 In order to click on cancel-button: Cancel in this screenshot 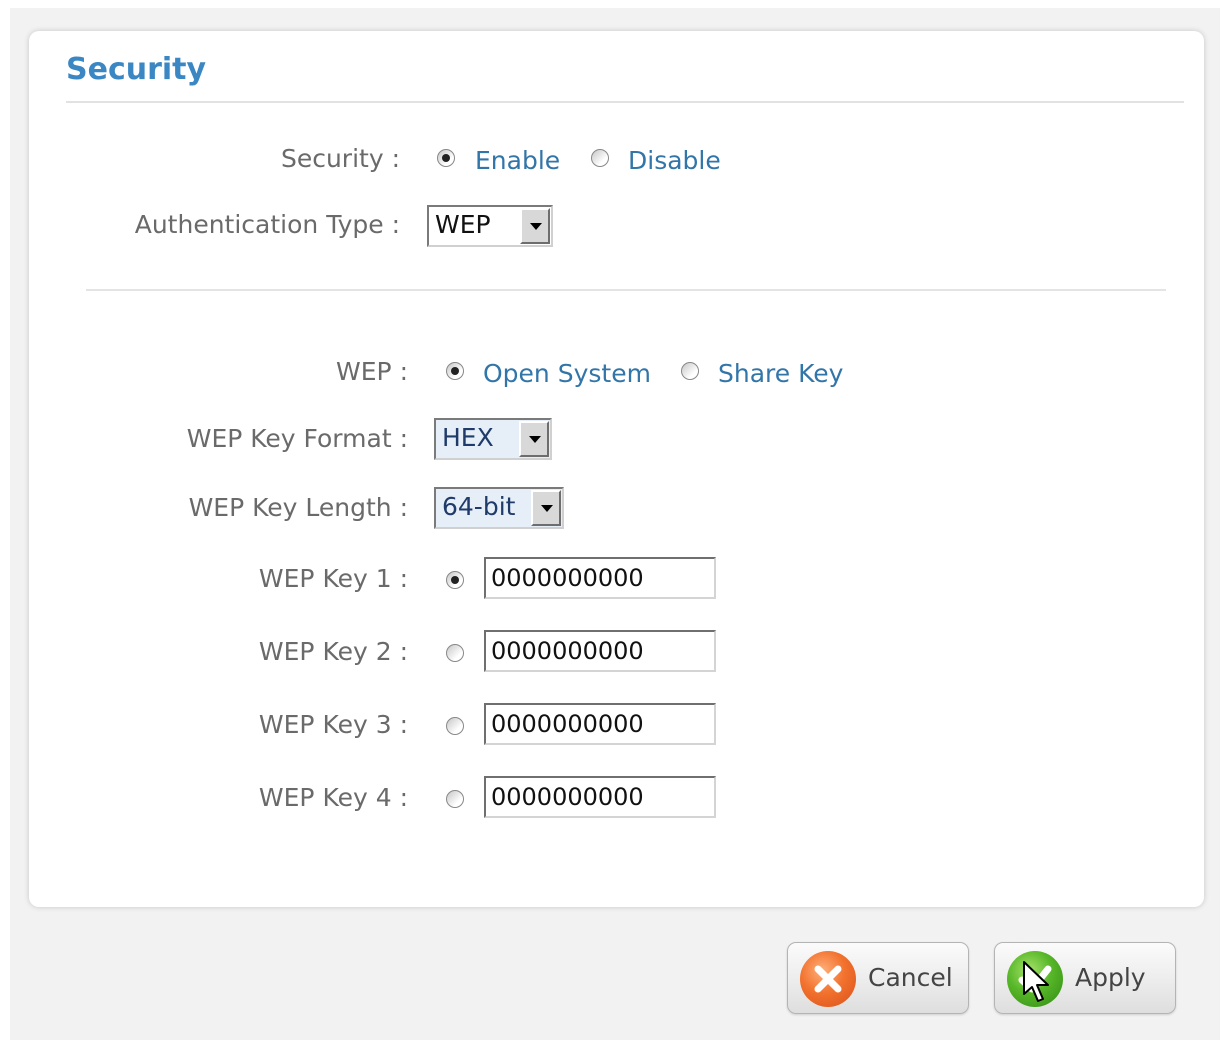, I will do `click(878, 978)`.